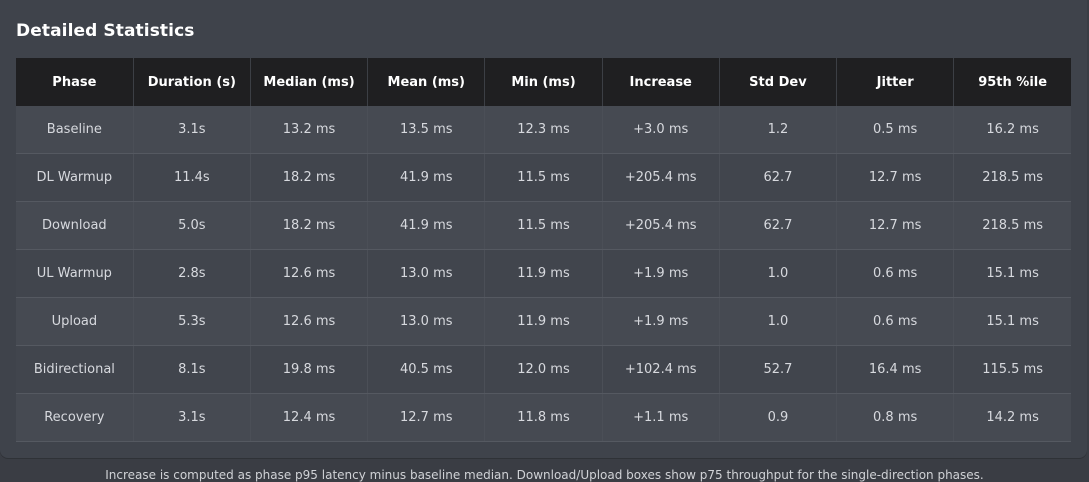 The height and width of the screenshot is (482, 1089). Describe the element at coordinates (75, 82) in the screenshot. I see `column-header-phase: Phase` at that location.